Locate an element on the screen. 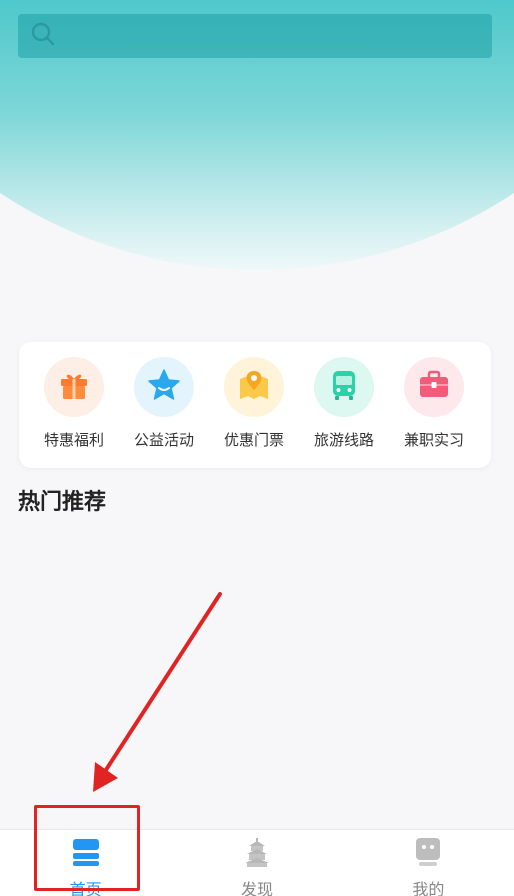  home-layers-icon is located at coordinates (86, 854).